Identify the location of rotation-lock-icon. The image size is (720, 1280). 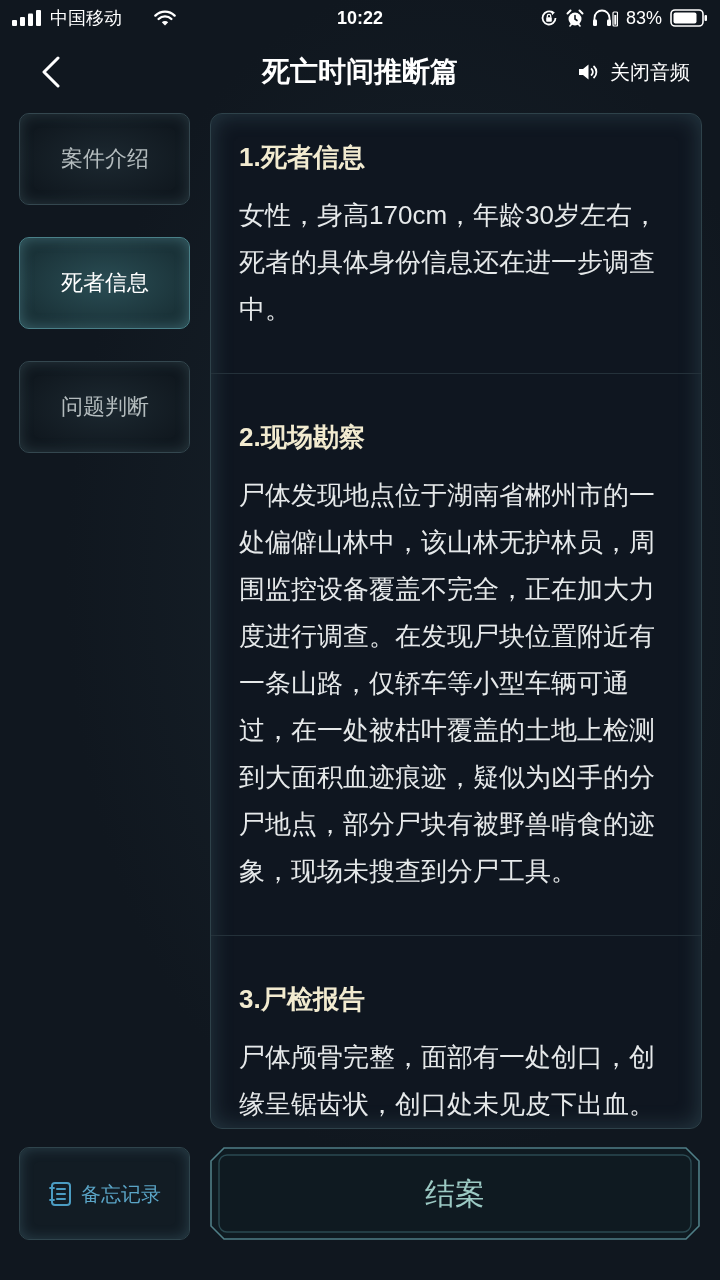
(548, 18).